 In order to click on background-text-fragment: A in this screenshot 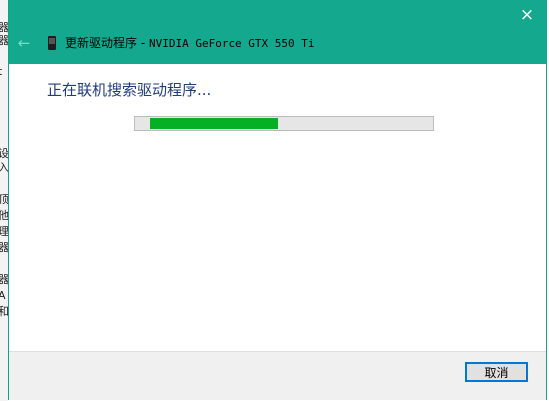, I will do `click(3, 295)`.